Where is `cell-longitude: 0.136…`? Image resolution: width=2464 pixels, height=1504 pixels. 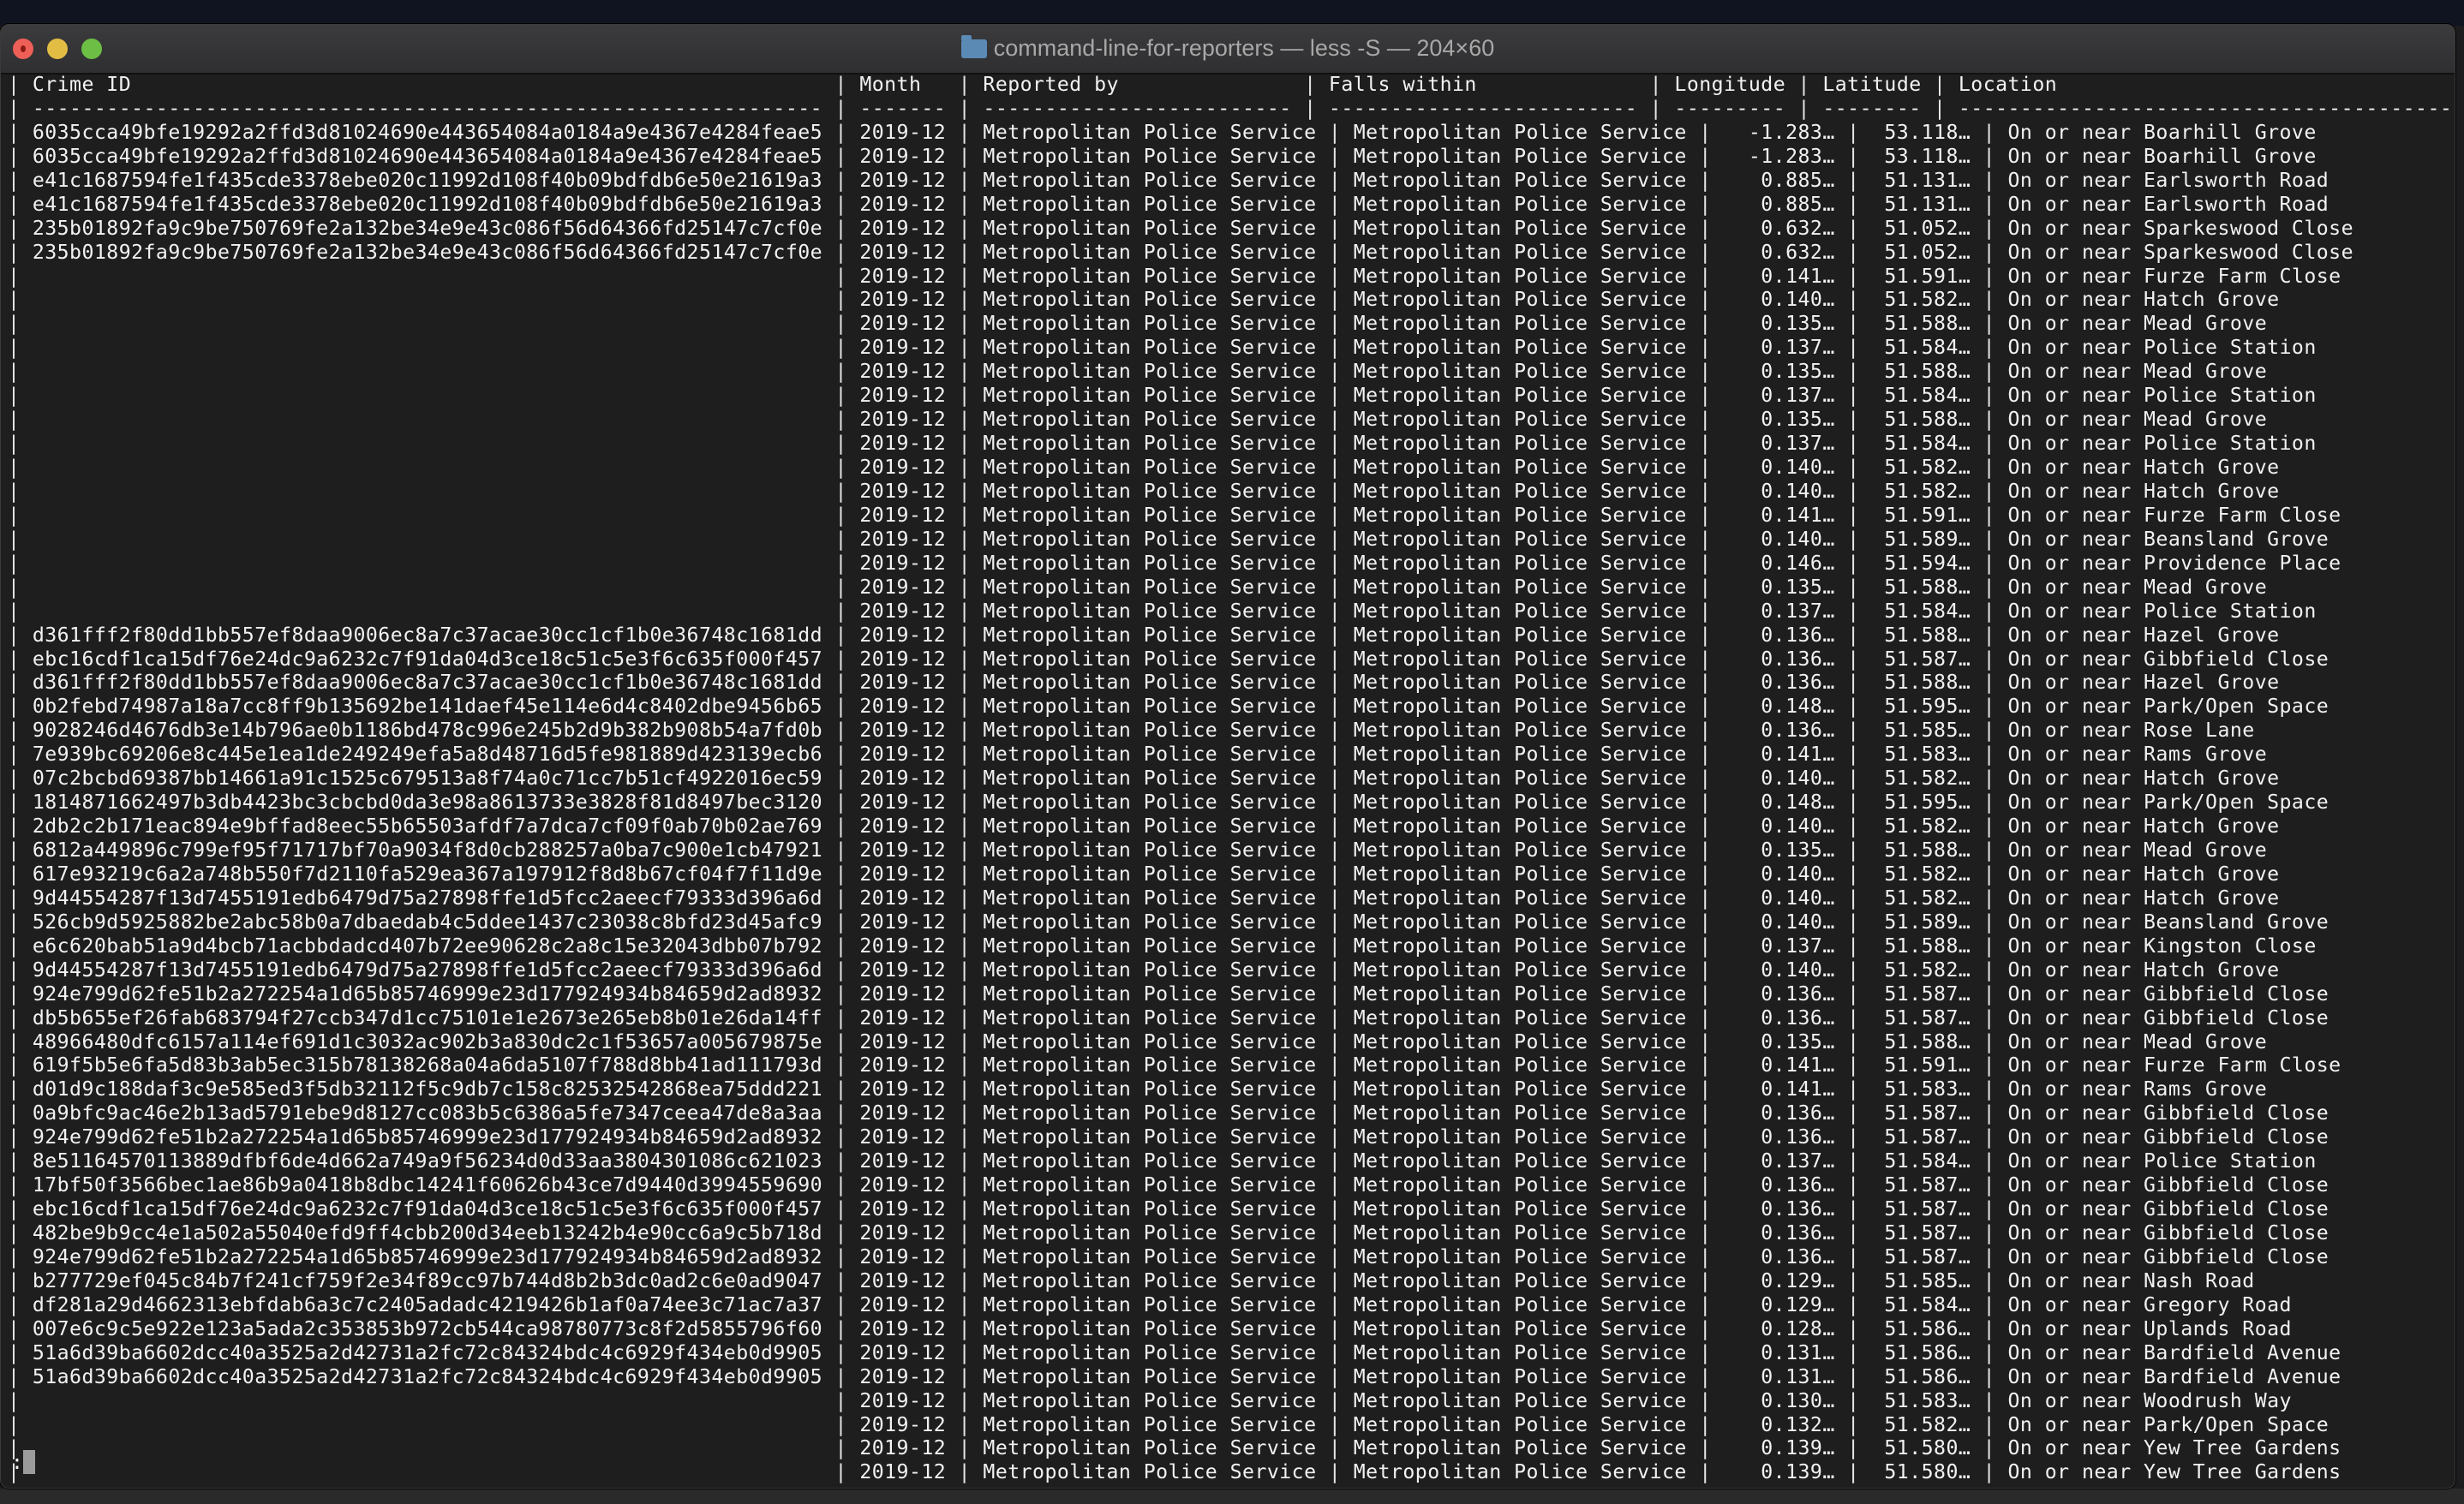
cell-longitude: 0.136… is located at coordinates (1779, 1256).